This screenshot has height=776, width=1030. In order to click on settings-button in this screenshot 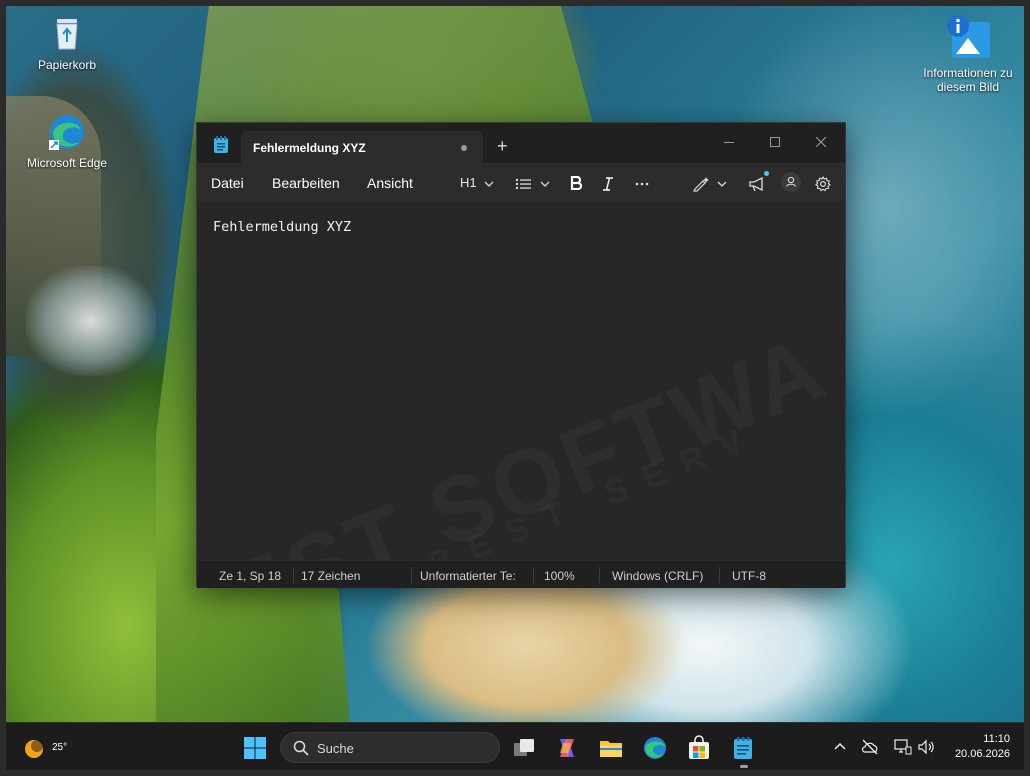, I will do `click(823, 183)`.